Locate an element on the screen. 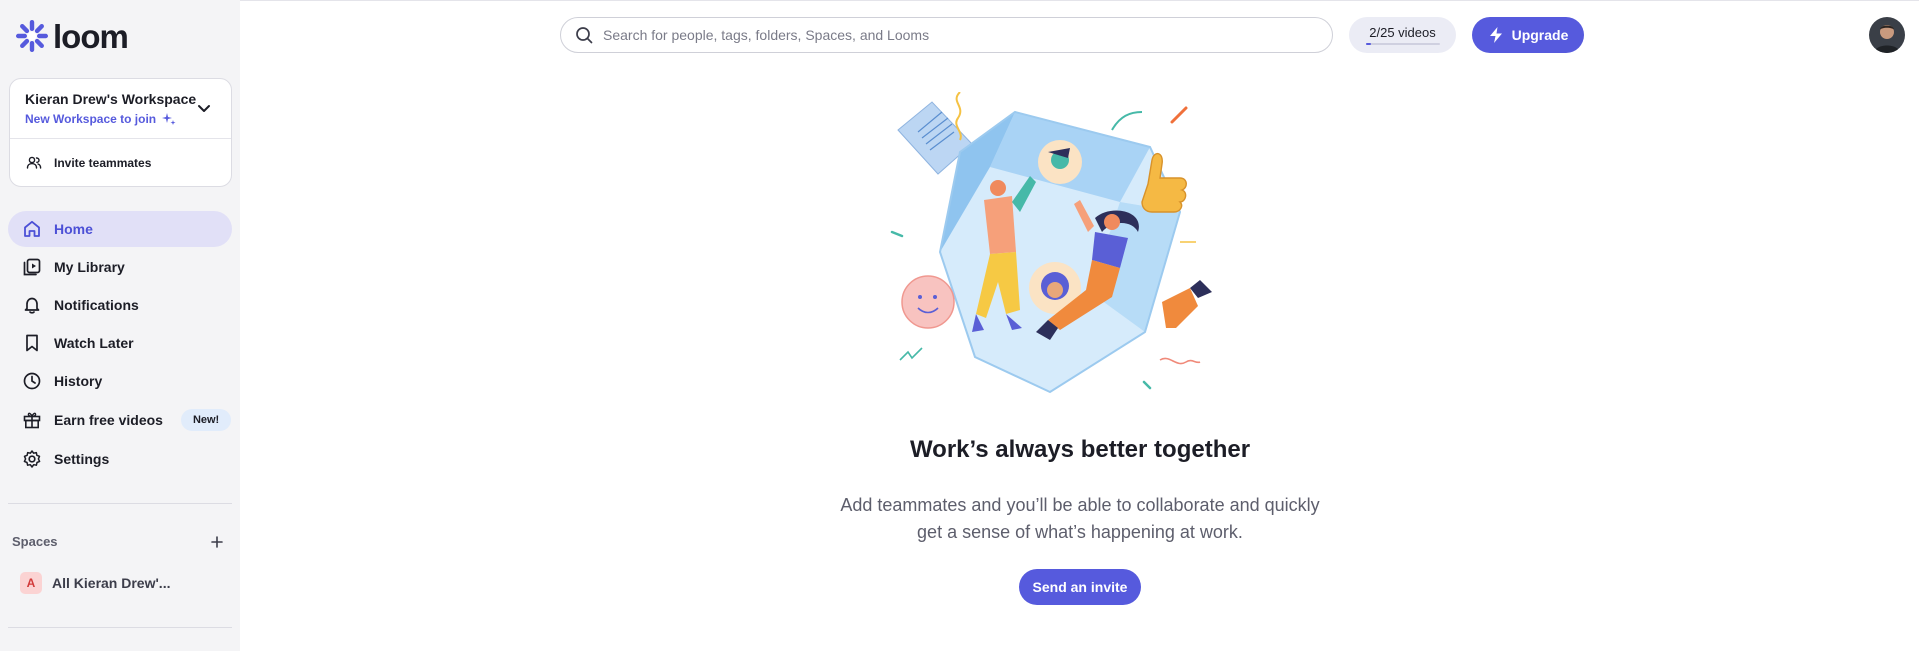 The height and width of the screenshot is (651, 1919). send-invite-label: Send an invite is located at coordinates (1080, 587).